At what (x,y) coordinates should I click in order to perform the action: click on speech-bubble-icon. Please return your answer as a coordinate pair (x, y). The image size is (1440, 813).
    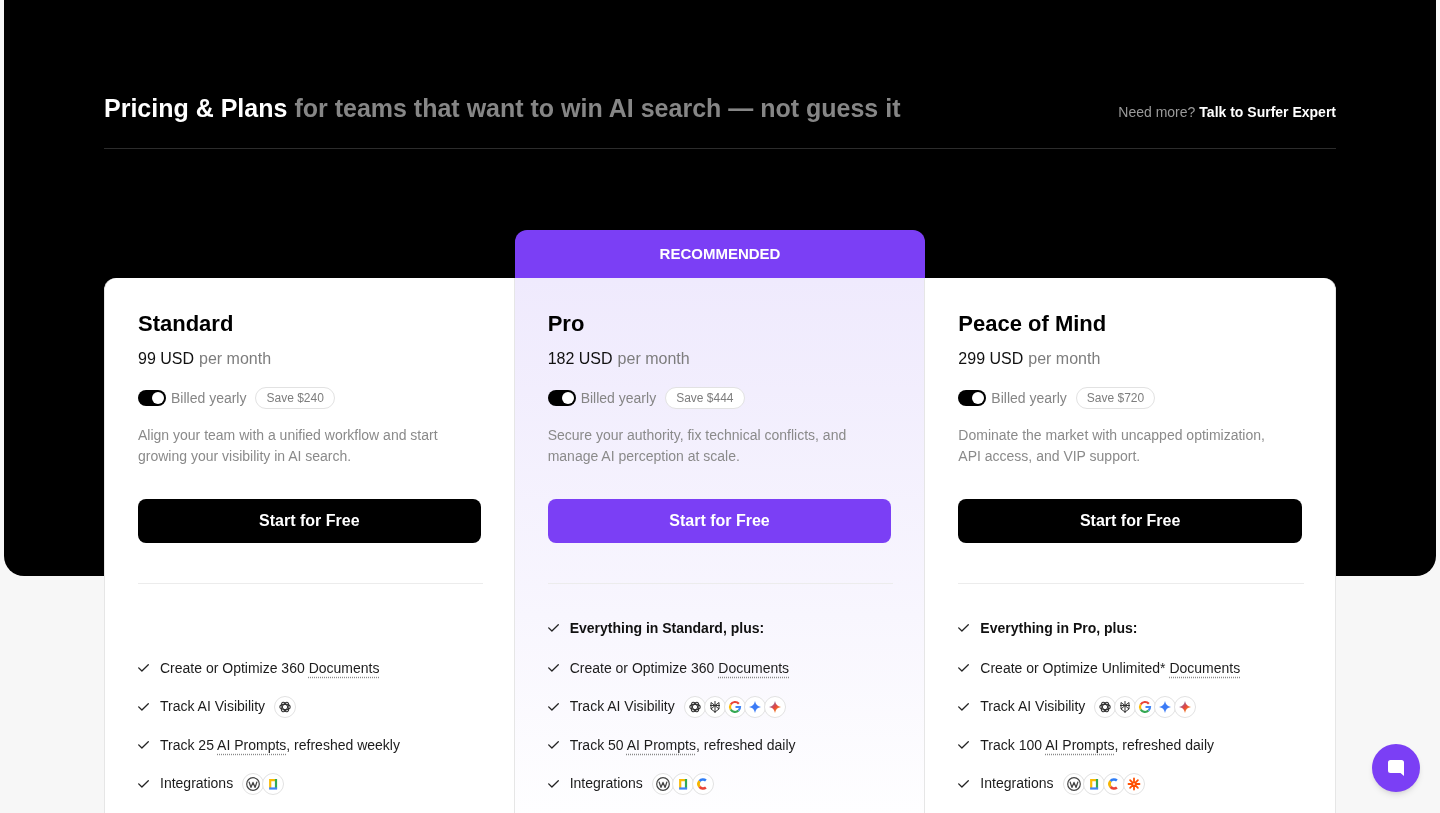
    Looking at the image, I should click on (1396, 768).